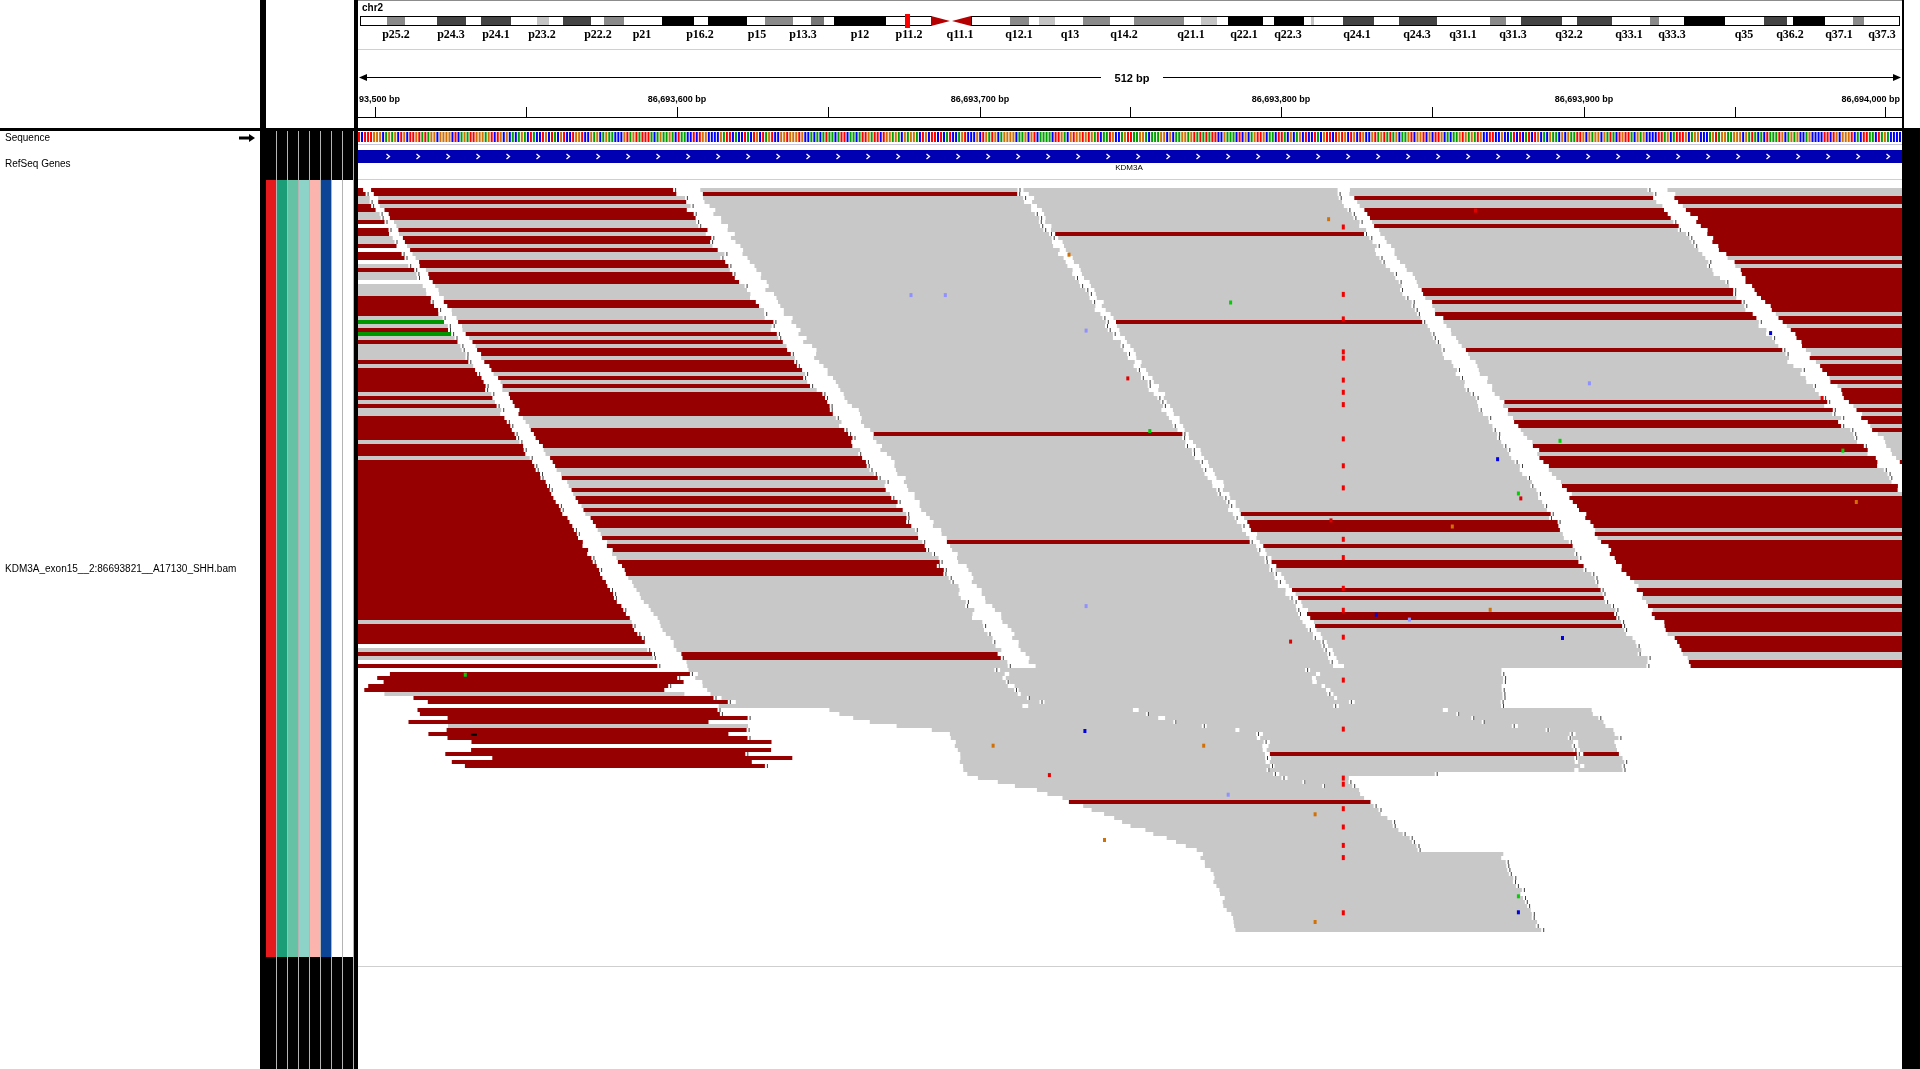 This screenshot has width=1920, height=1069. What do you see at coordinates (1672, 33) in the screenshot?
I see `cytoband-label: q33.3` at bounding box center [1672, 33].